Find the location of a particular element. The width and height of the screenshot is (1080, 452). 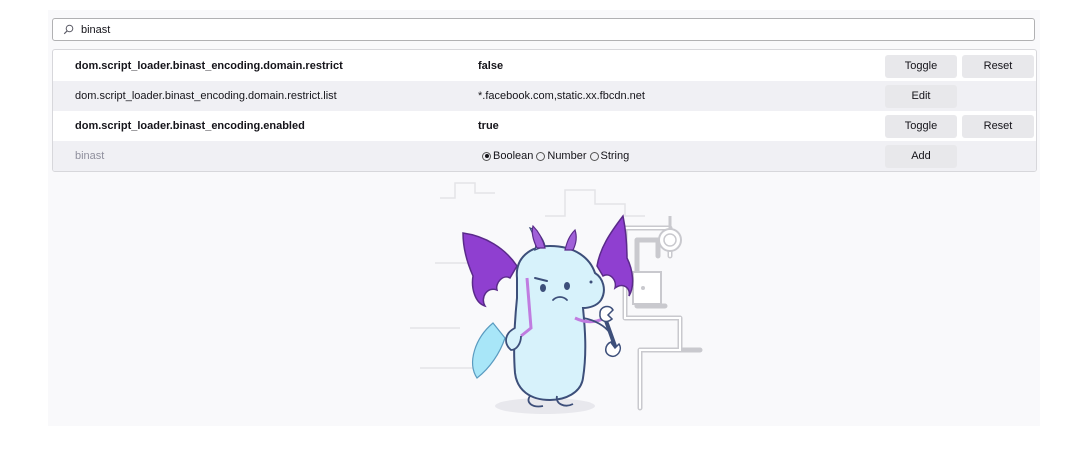

radio-boolean is located at coordinates (486, 156).